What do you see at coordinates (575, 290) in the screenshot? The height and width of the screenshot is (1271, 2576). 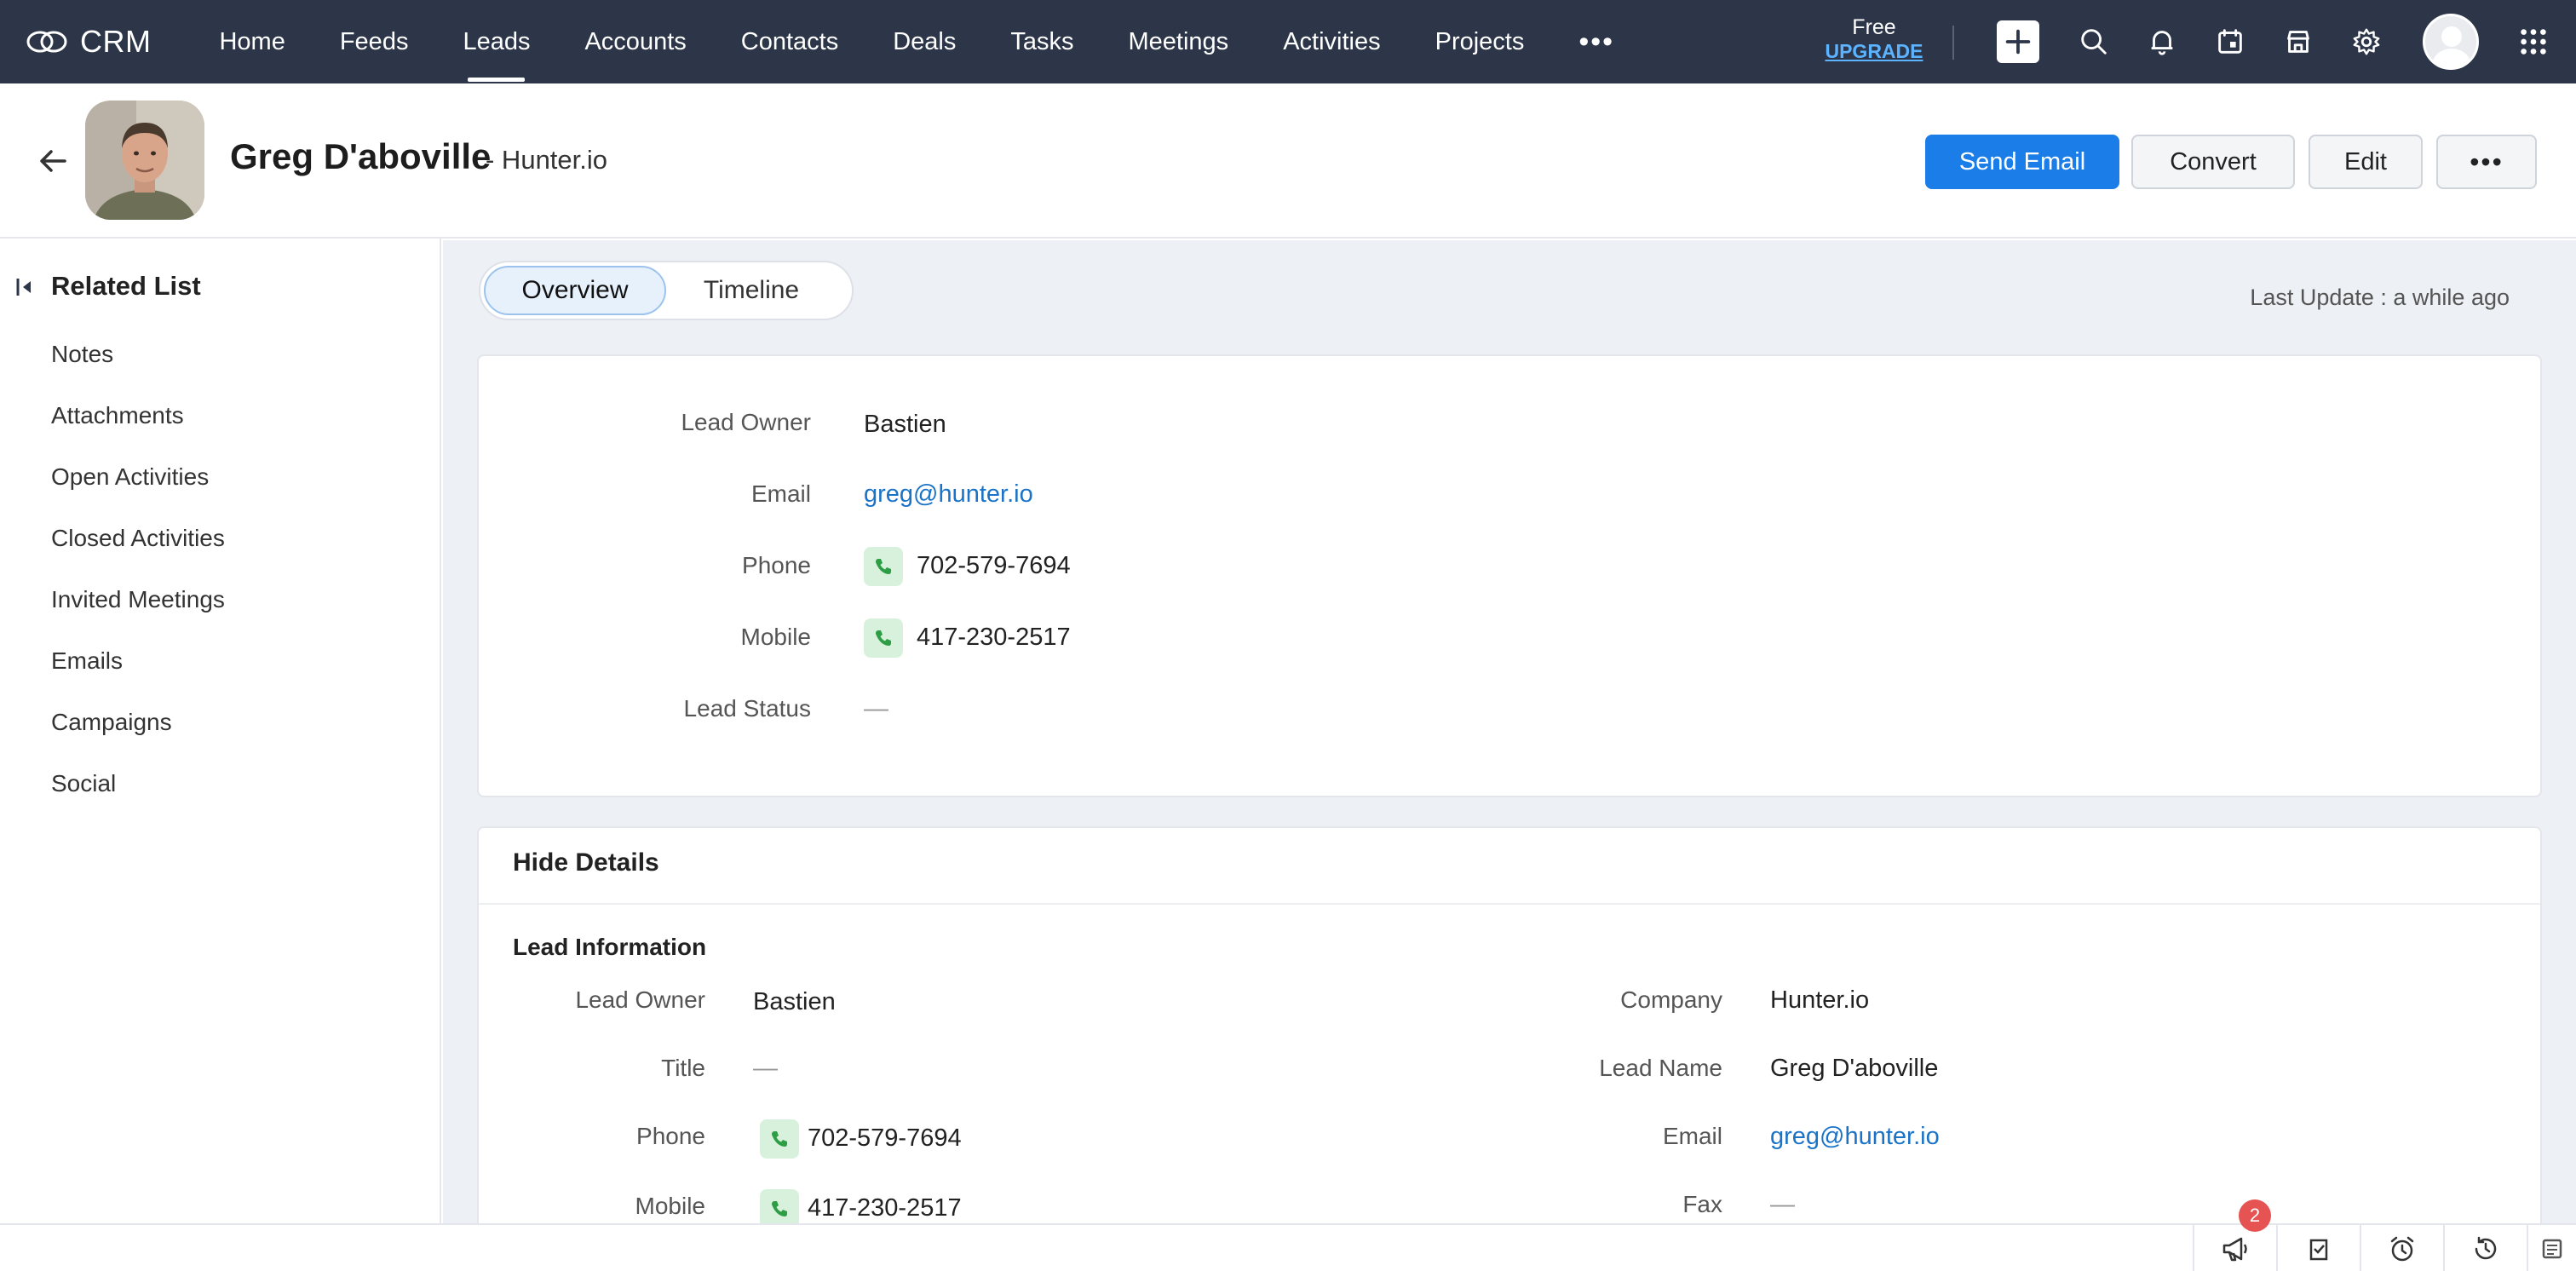 I see `tab-overview: Overview` at bounding box center [575, 290].